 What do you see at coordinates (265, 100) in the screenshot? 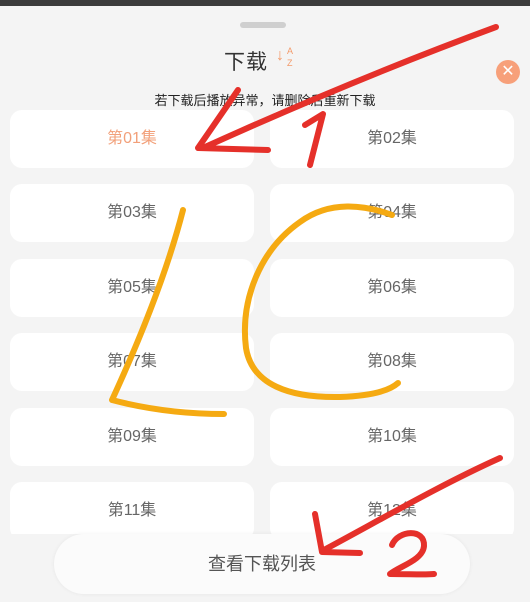
I see `download-hint: 若下载后播放异常，请删除后重新下载` at bounding box center [265, 100].